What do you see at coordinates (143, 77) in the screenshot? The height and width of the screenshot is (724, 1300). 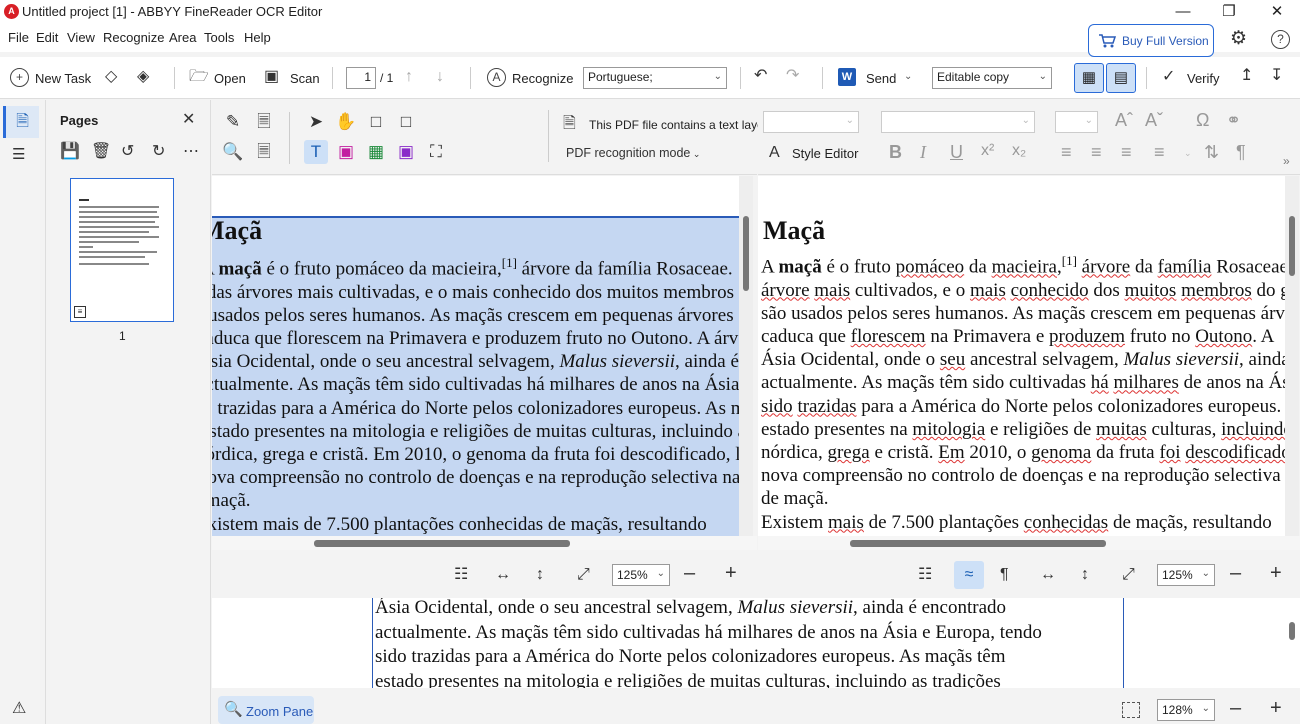 I see `layers-icon: ◈` at bounding box center [143, 77].